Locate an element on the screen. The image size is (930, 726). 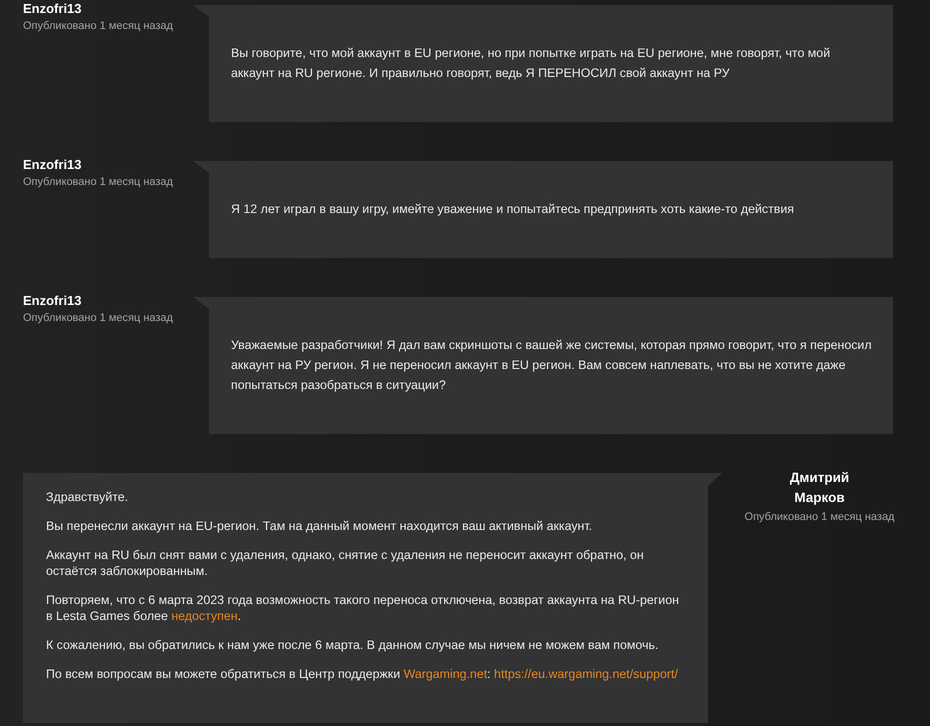
message-text: Вы перенесли аккаунт на EU-регион. Там на данный момент находится ваш активный аккаунт. is located at coordinates (320, 526).